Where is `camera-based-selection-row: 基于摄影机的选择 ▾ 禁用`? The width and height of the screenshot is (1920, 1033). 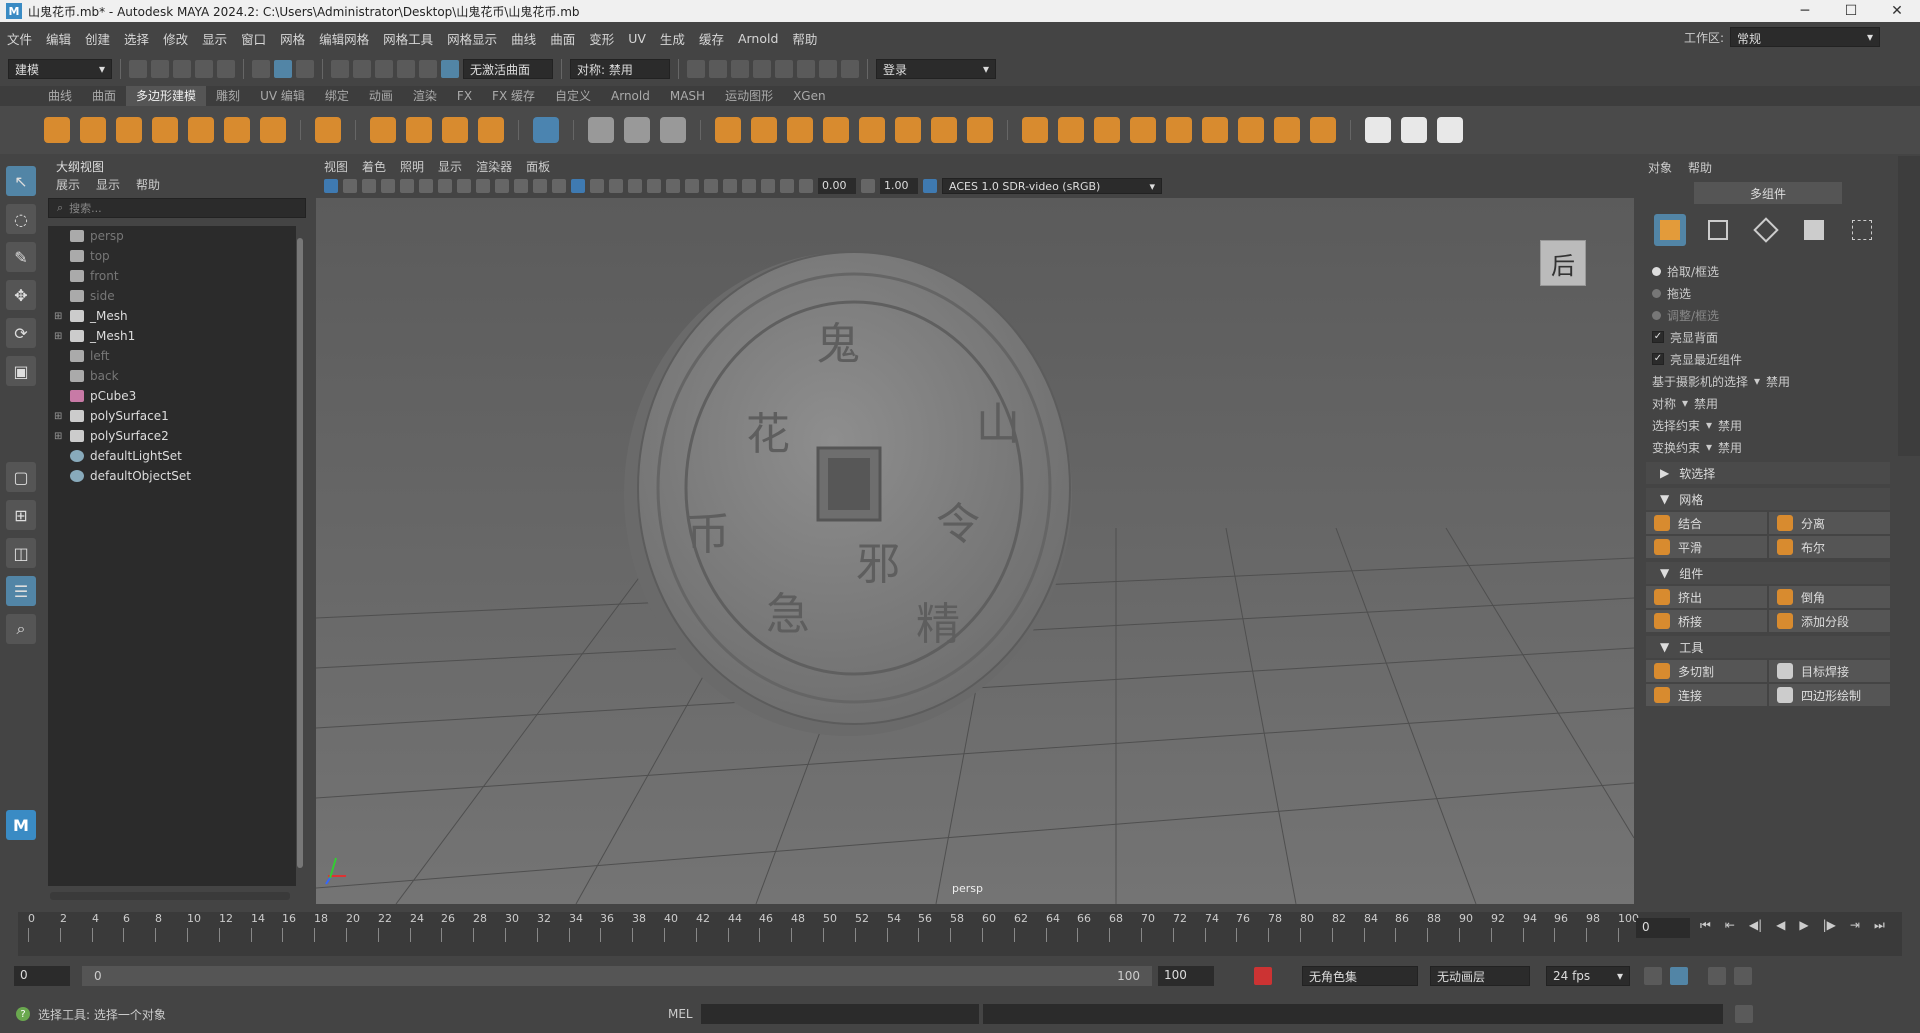 camera-based-selection-row: 基于摄影机的选择 ▾ 禁用 is located at coordinates (1768, 381).